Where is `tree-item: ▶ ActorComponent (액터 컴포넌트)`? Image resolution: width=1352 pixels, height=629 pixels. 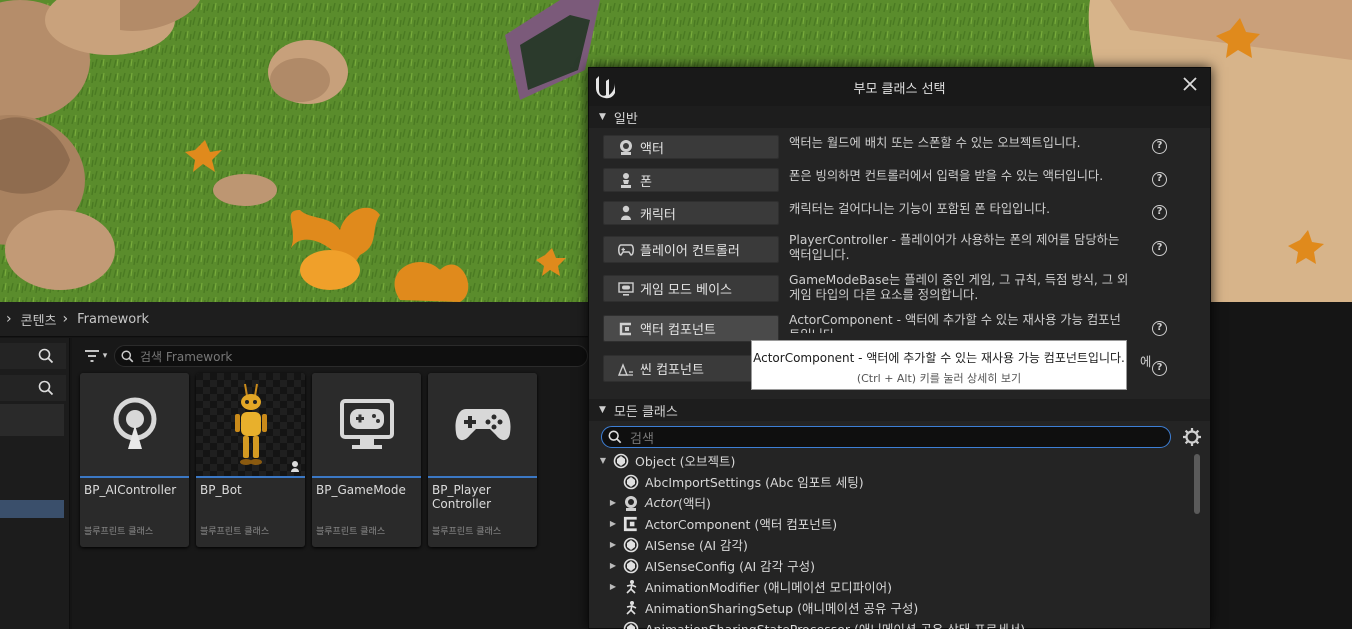 tree-item: ▶ ActorComponent (액터 컴포넌트) is located at coordinates (722, 523).